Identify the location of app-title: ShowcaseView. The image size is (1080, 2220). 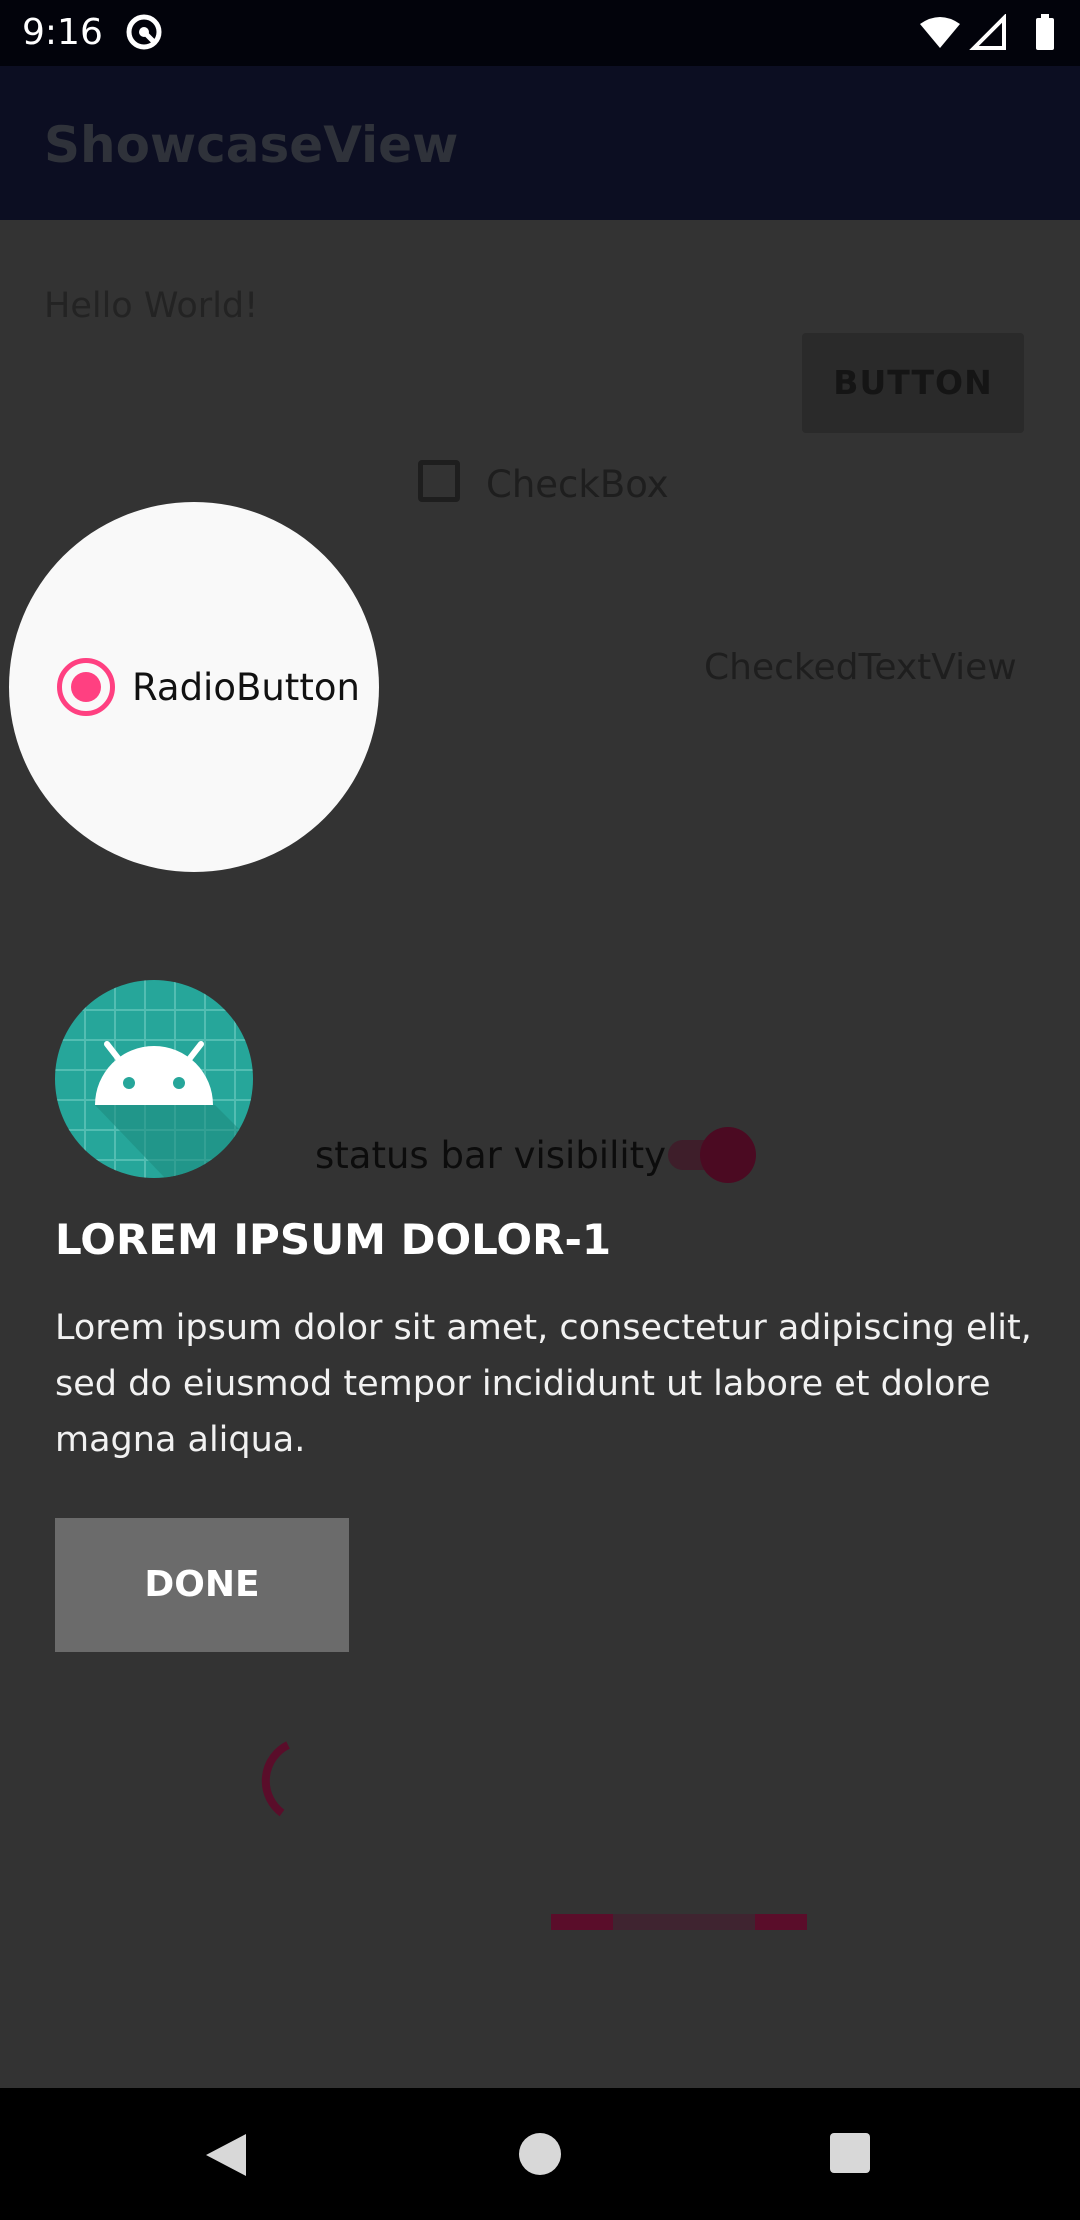
(251, 145).